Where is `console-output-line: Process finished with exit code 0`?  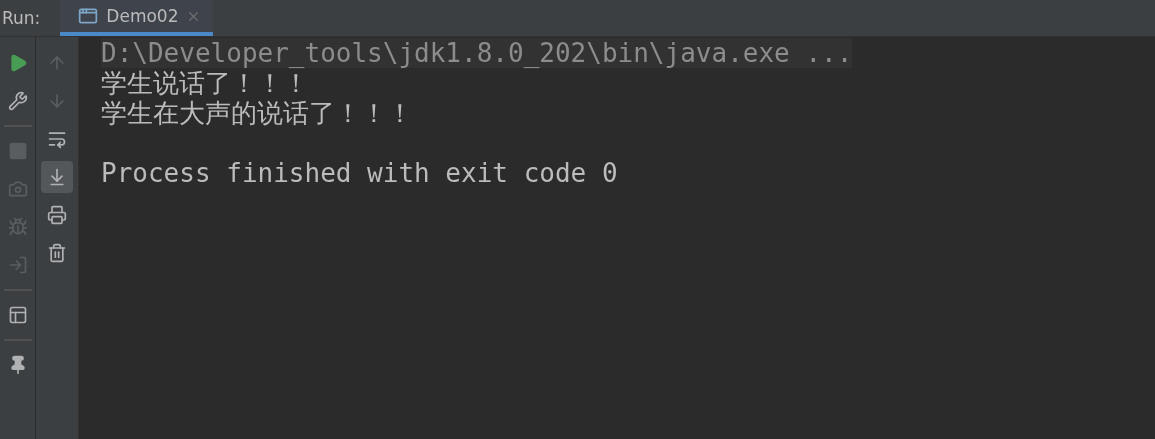 console-output-line: Process finished with exit code 0 is located at coordinates (359, 173).